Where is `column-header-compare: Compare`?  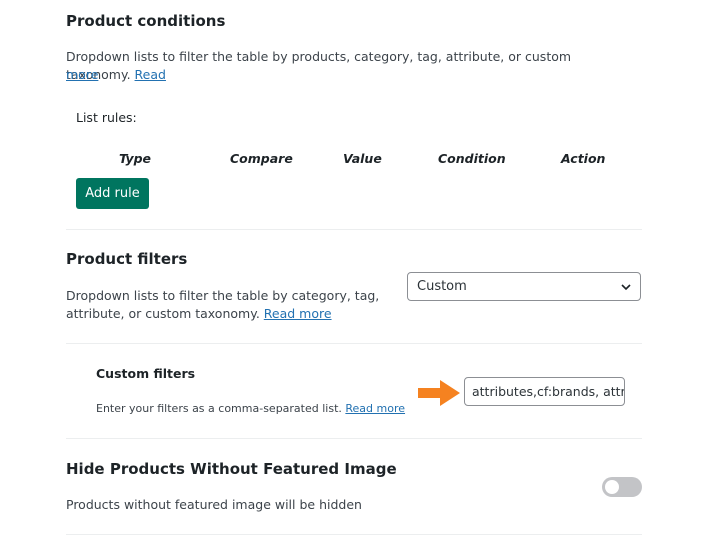
column-header-compare: Compare is located at coordinates (261, 158).